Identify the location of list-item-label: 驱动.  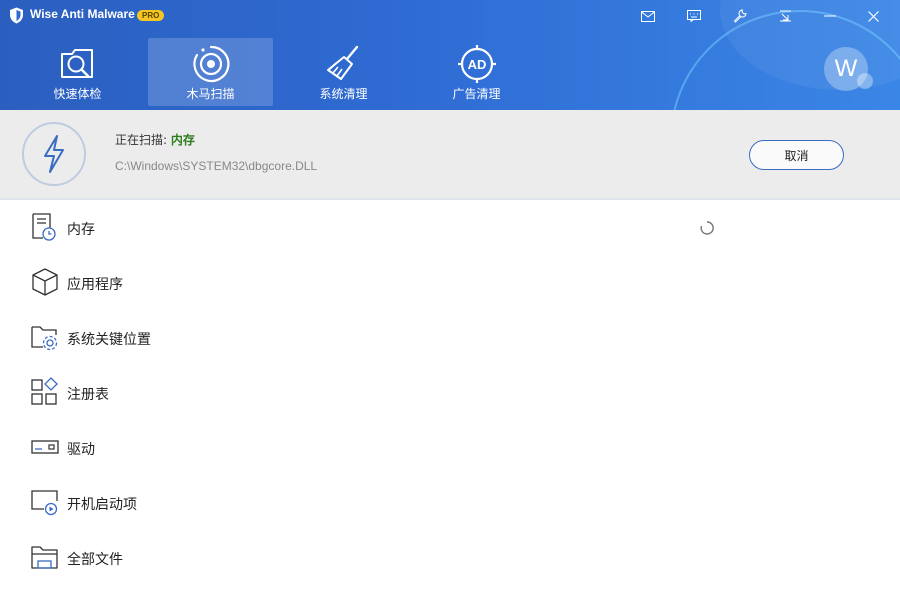
(81, 450).